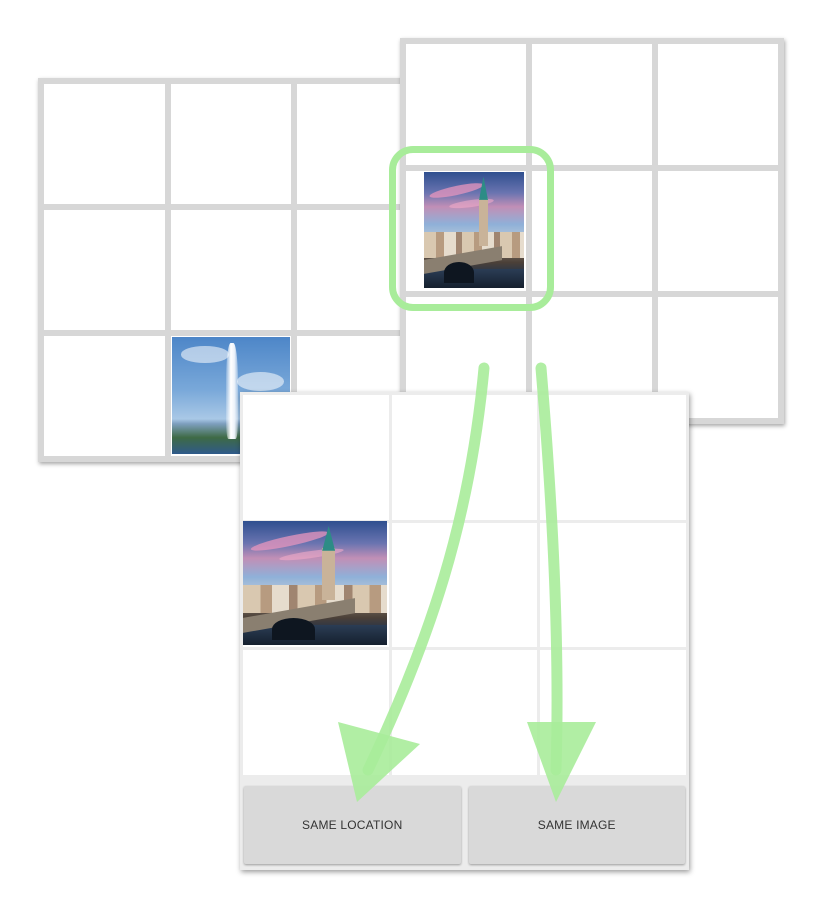 Image resolution: width=822 pixels, height=916 pixels. What do you see at coordinates (576, 825) in the screenshot?
I see `same-image-button: SAME IMAGE` at bounding box center [576, 825].